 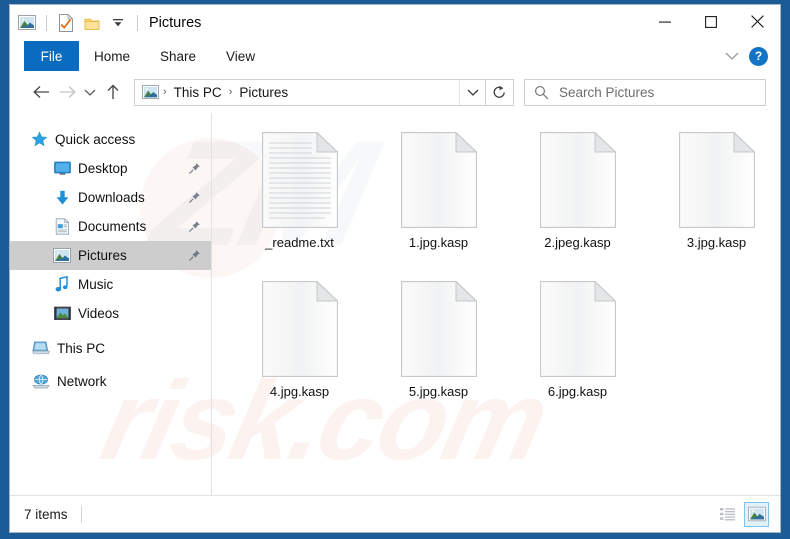 What do you see at coordinates (96, 284) in the screenshot?
I see `sidebar-item-label: Music` at bounding box center [96, 284].